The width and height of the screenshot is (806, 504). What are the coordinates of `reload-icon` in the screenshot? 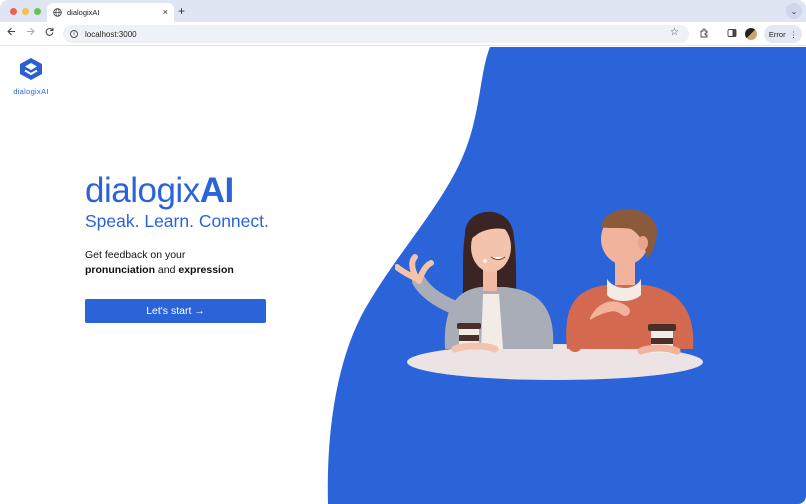 It's located at (49, 34).